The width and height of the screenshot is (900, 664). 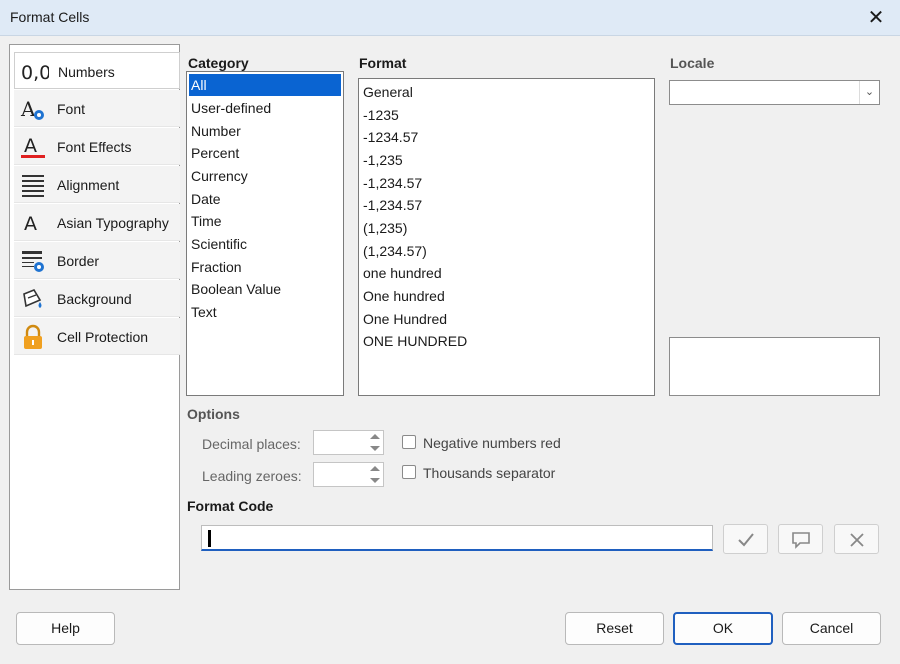 I want to click on close-icon, so click(x=857, y=540).